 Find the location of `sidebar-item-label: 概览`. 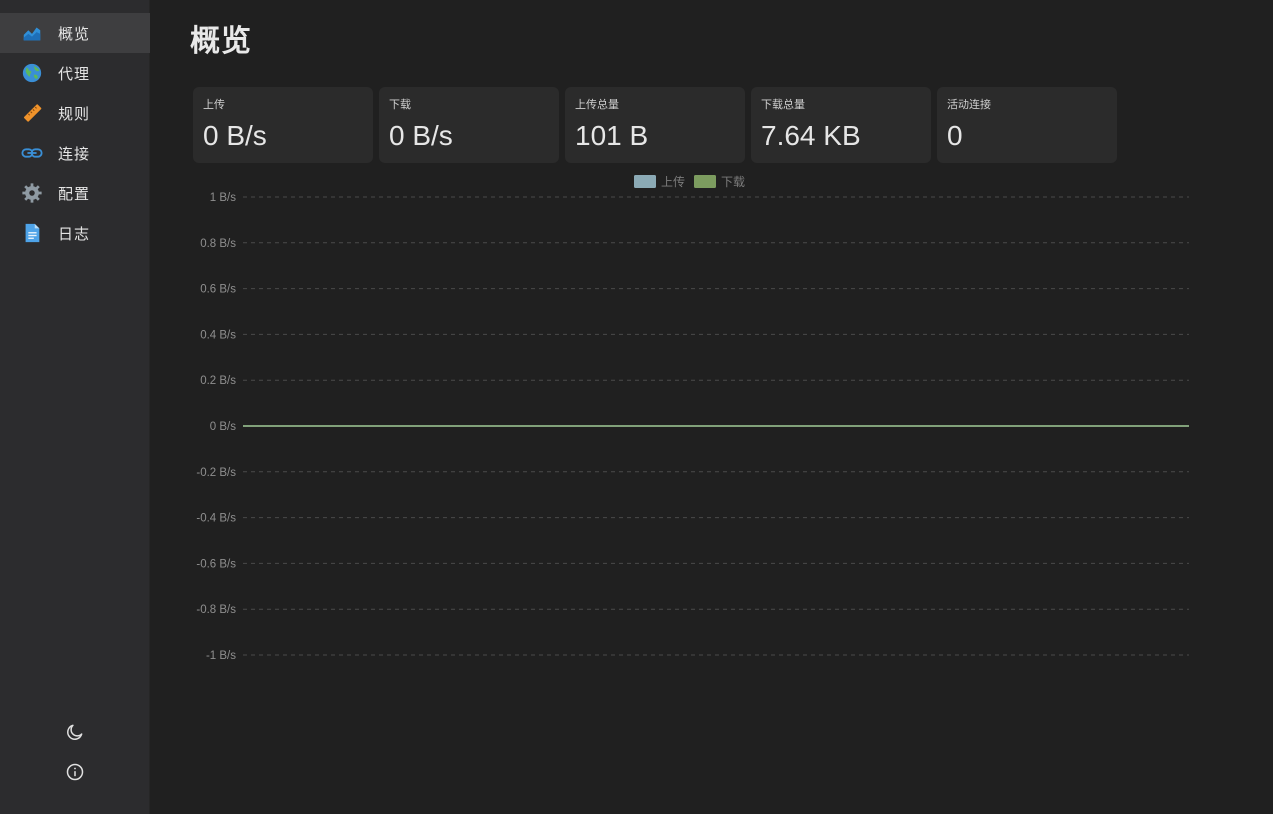

sidebar-item-label: 概览 is located at coordinates (74, 33).